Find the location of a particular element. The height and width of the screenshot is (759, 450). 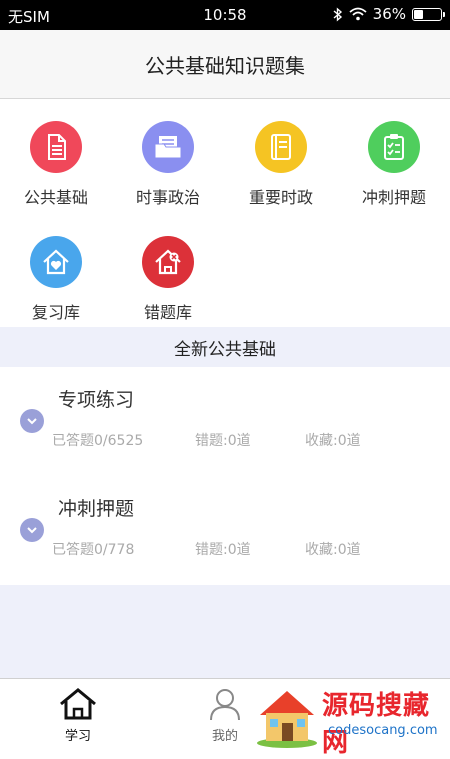

watermark-logo: 源码搜藏网 codesocang.com is located at coordinates (350, 720).